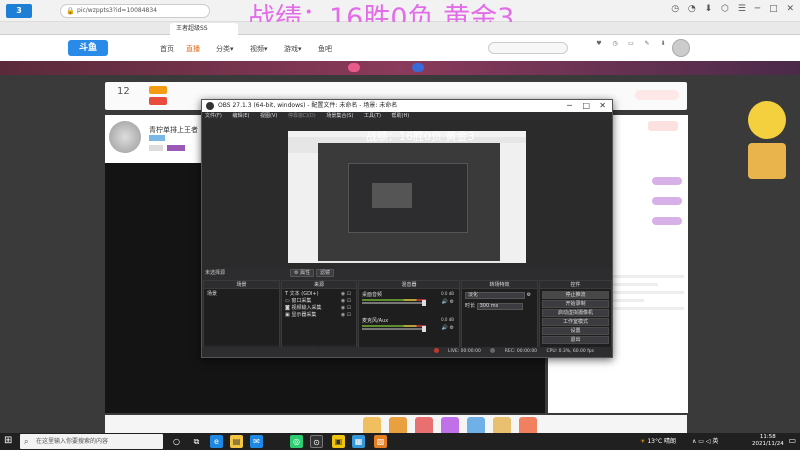 The width and height of the screenshot is (800, 450). I want to click on live-indicator-icon, so click(436, 350).